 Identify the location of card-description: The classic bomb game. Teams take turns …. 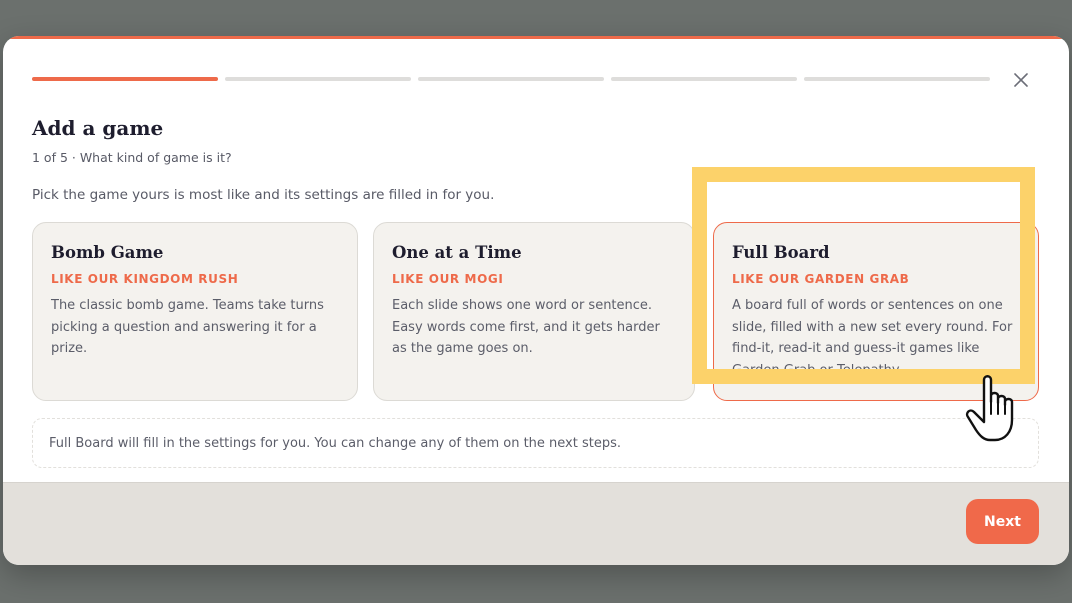
(187, 327).